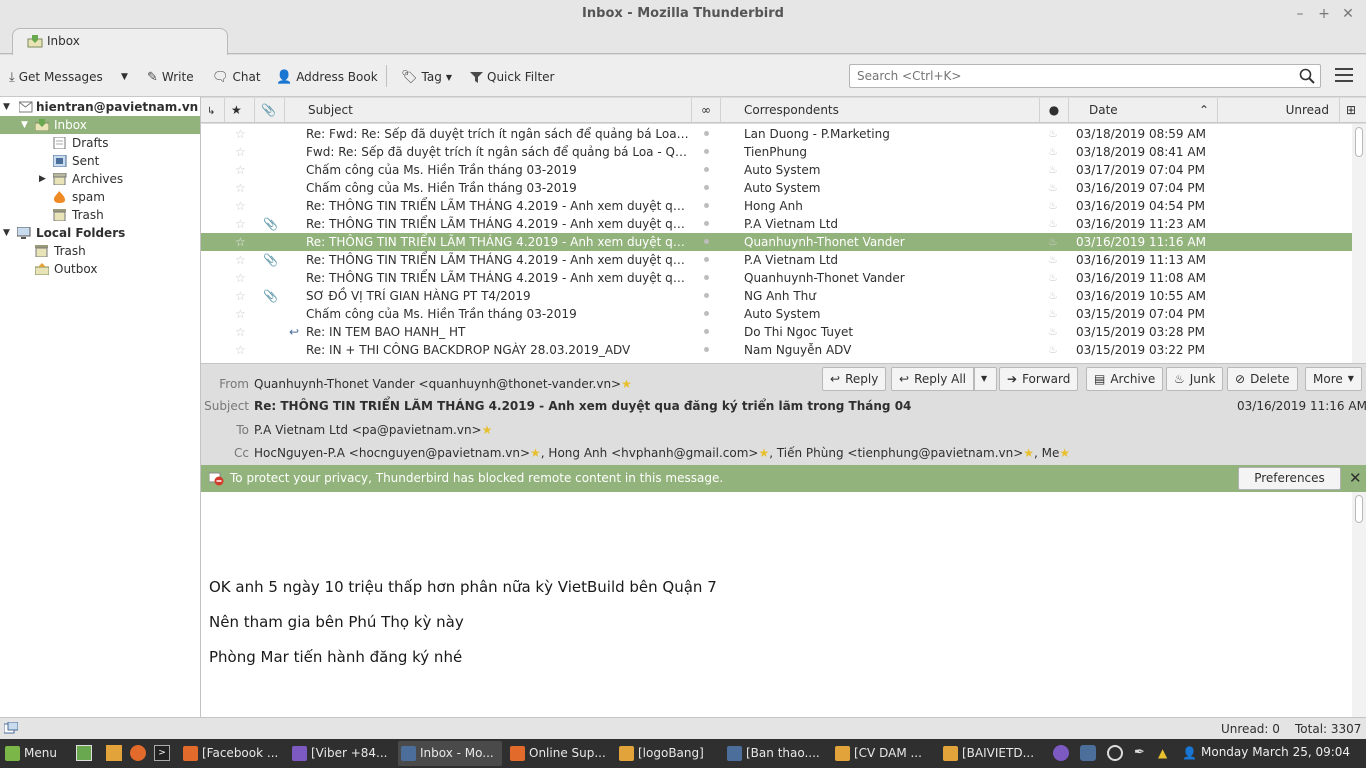 The height and width of the screenshot is (768, 1366). I want to click on network-icon: ▲, so click(1166, 753).